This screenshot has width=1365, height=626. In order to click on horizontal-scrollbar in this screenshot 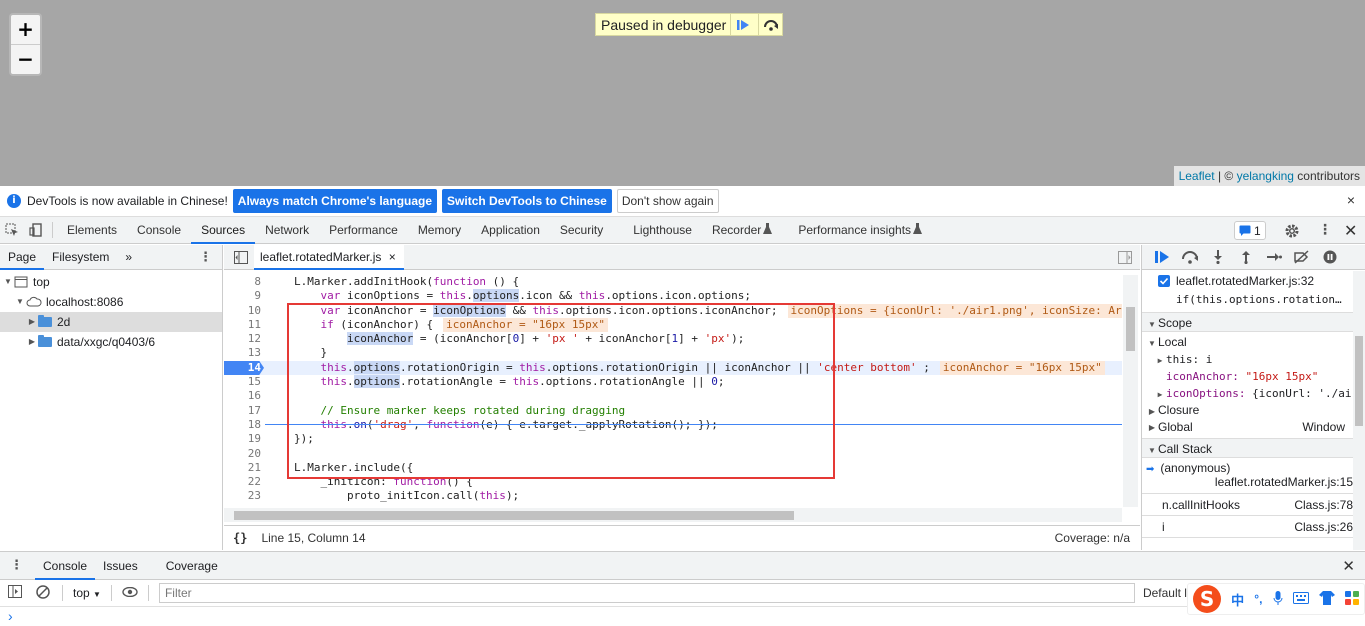, I will do `click(673, 515)`.